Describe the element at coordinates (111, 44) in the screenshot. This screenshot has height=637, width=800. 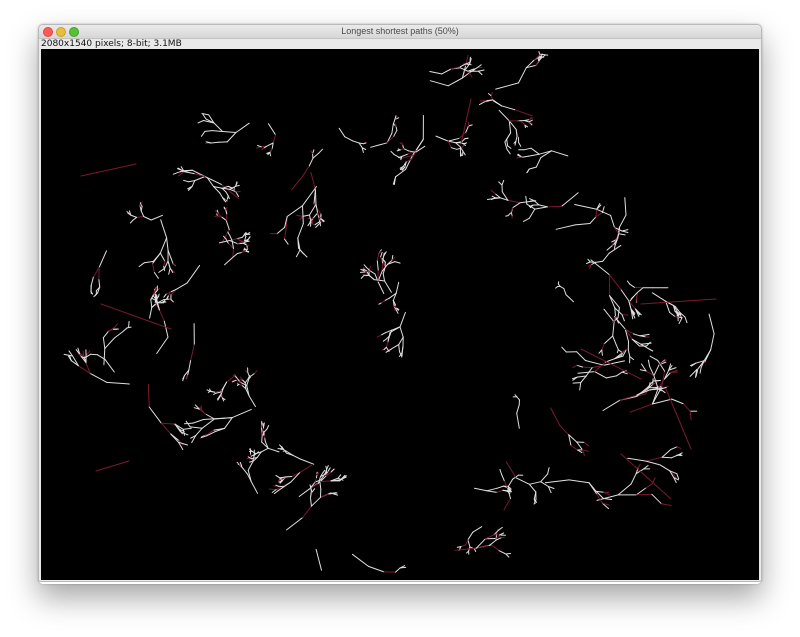
I see `image-info: 2080x1540 pixels; 8-bit; 3.1MB` at that location.